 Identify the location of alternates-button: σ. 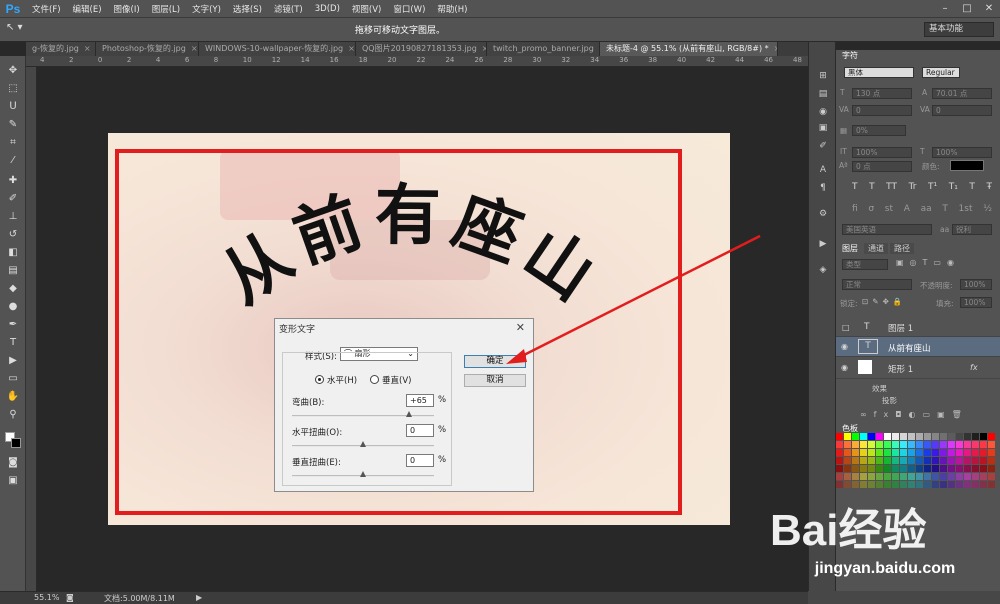
(871, 210).